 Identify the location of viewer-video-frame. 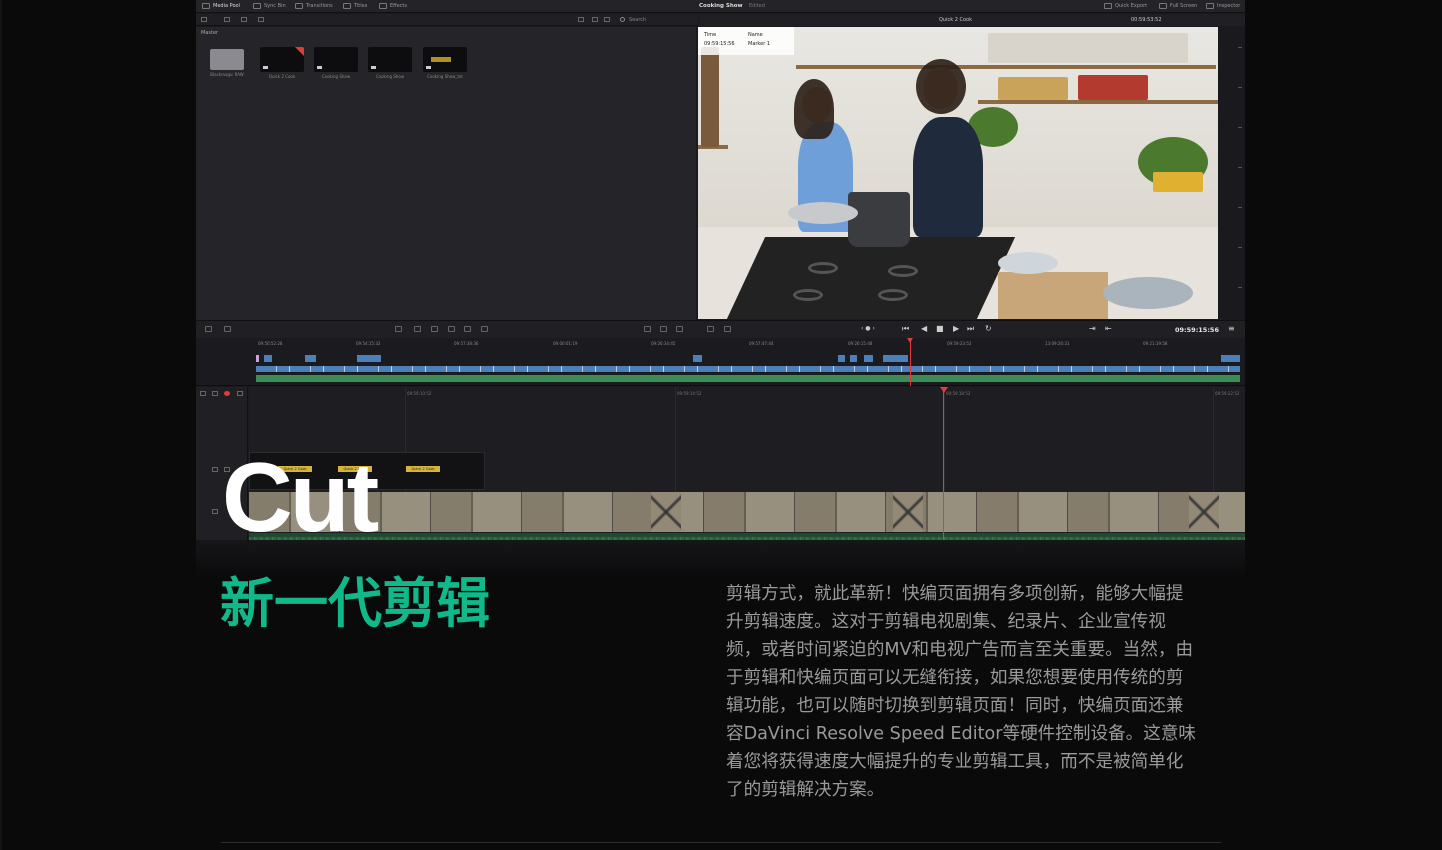
(958, 173).